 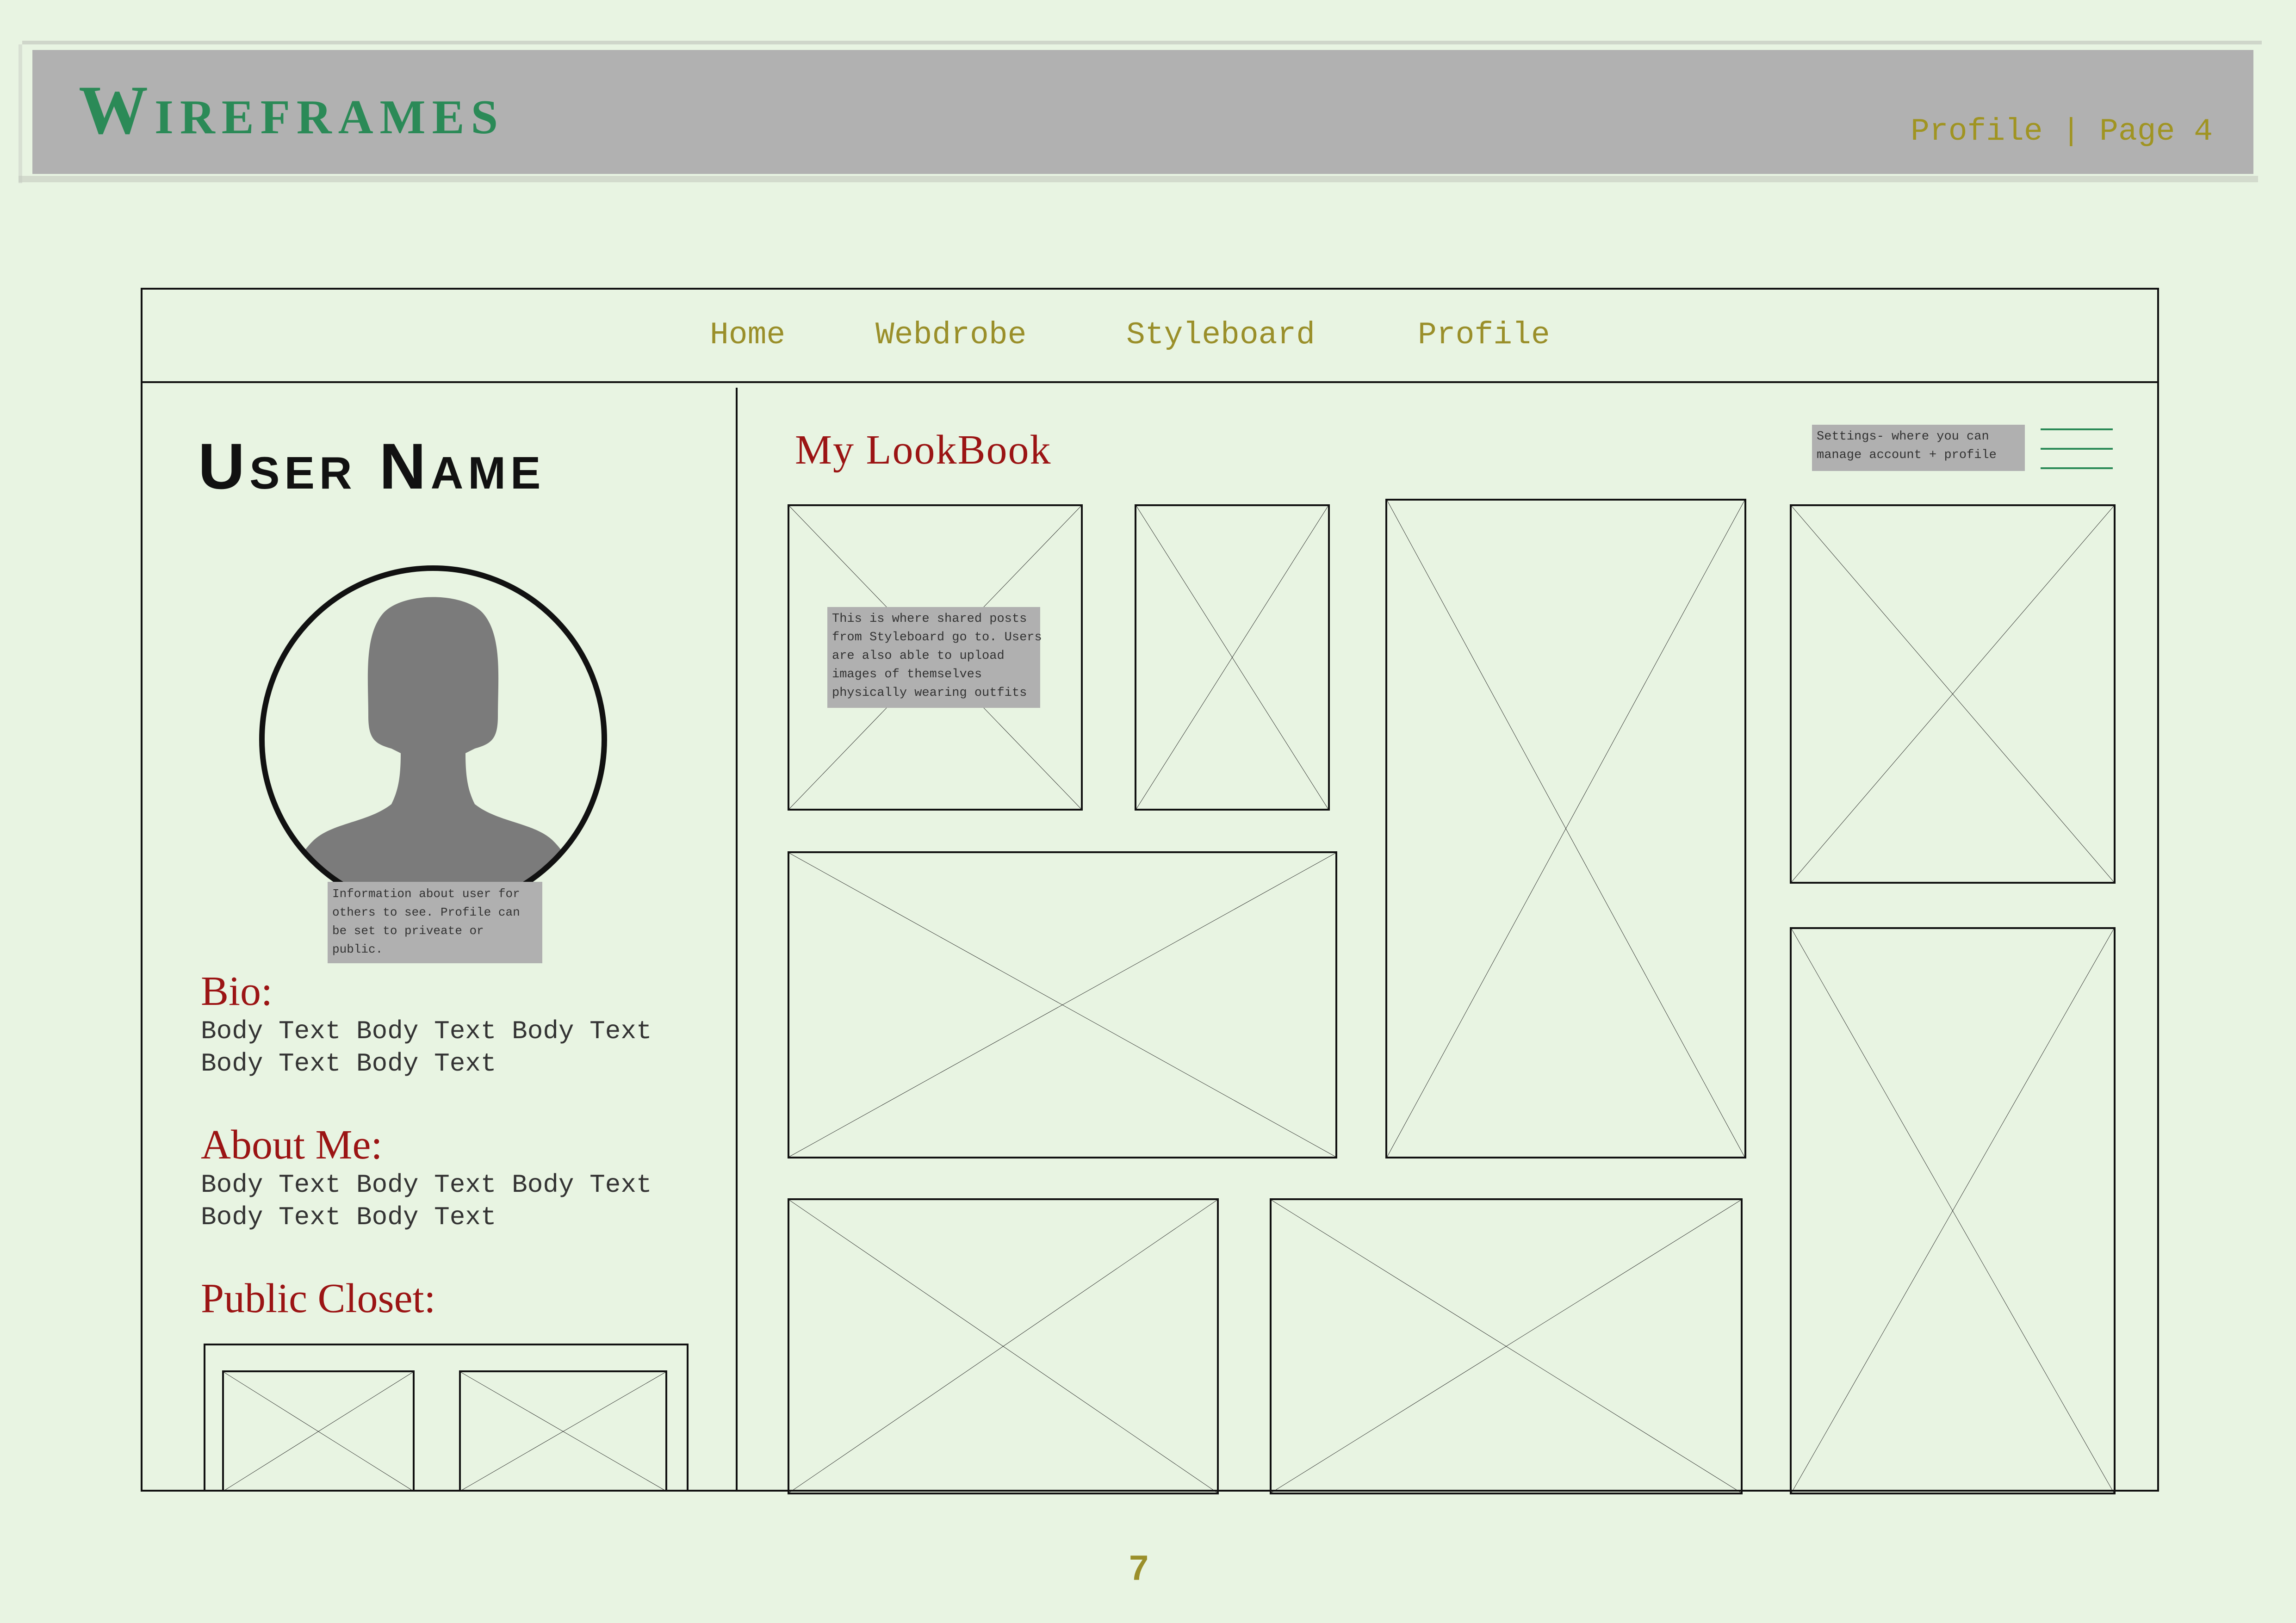 What do you see at coordinates (237, 991) in the screenshot?
I see `bio-heading: Bio:` at bounding box center [237, 991].